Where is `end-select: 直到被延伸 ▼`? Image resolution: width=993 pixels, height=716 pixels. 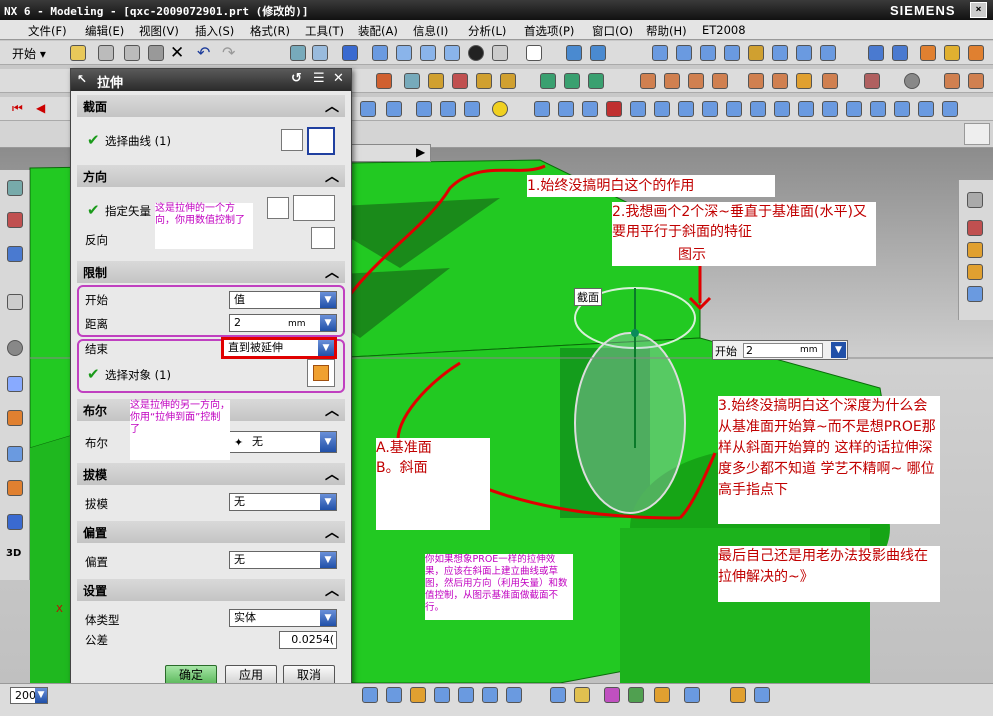
end-select: 直到被延伸 ▼ is located at coordinates (279, 348).